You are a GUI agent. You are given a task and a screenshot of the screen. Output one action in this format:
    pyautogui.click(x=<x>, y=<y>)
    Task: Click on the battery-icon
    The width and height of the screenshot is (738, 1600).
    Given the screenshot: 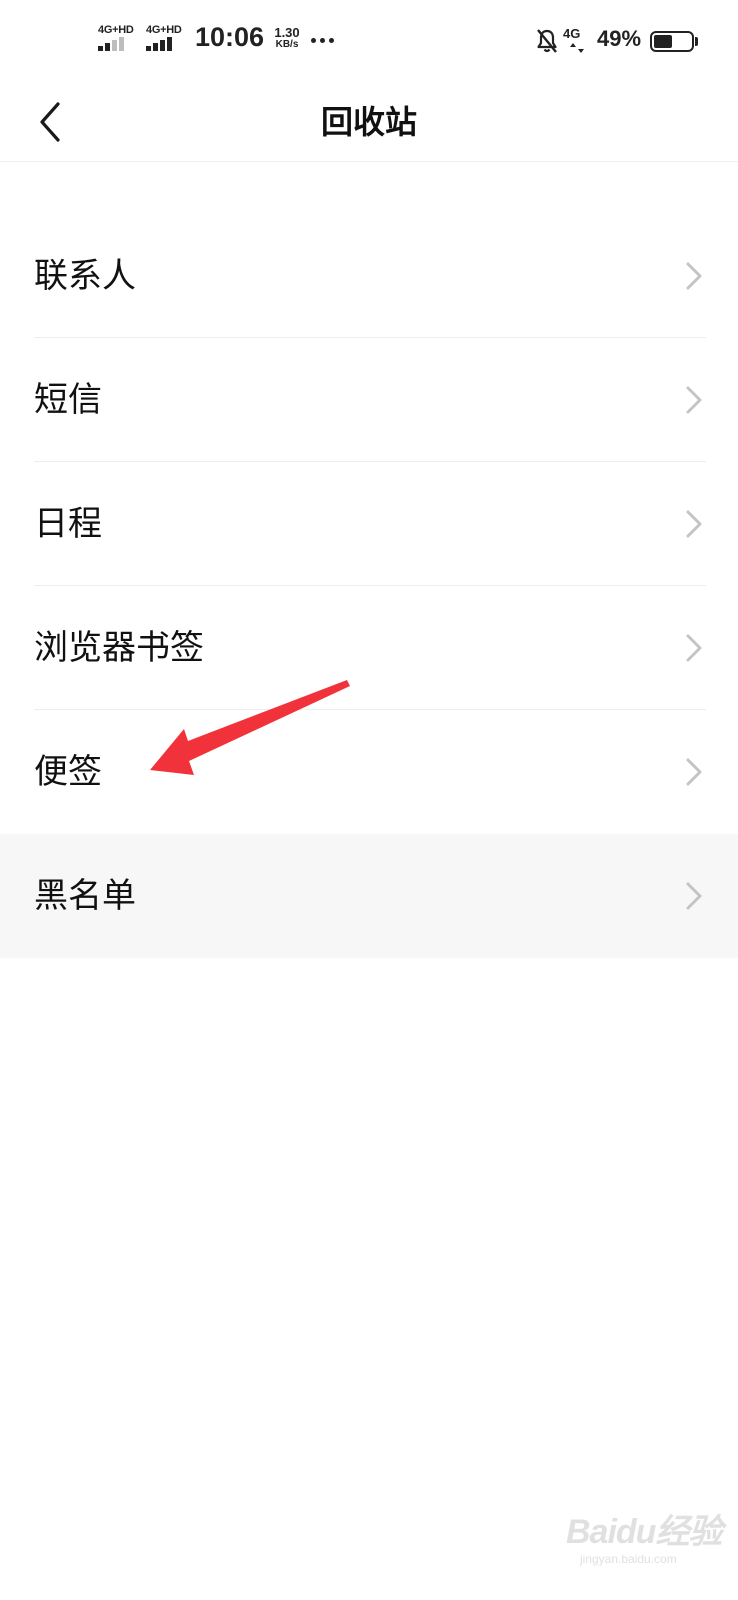 What is the action you would take?
    pyautogui.click(x=674, y=41)
    